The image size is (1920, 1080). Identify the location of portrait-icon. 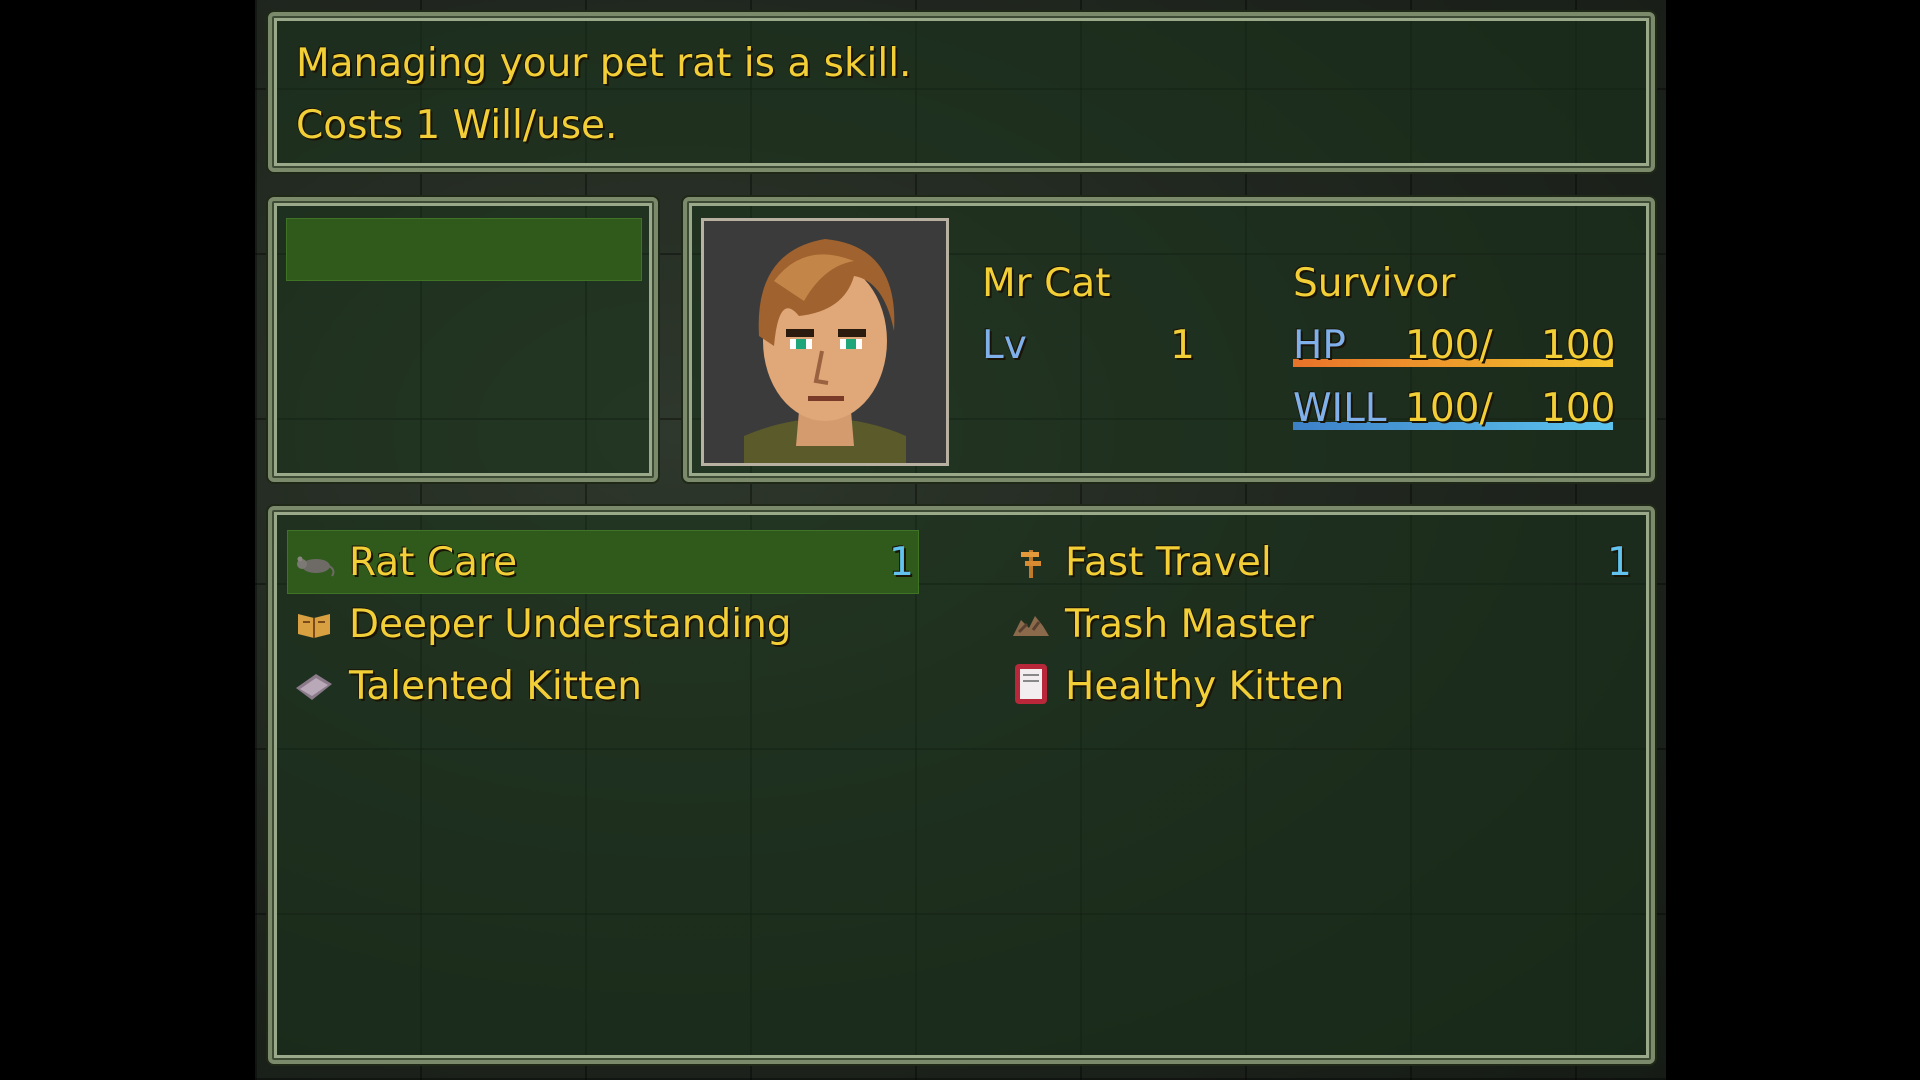
(825, 342).